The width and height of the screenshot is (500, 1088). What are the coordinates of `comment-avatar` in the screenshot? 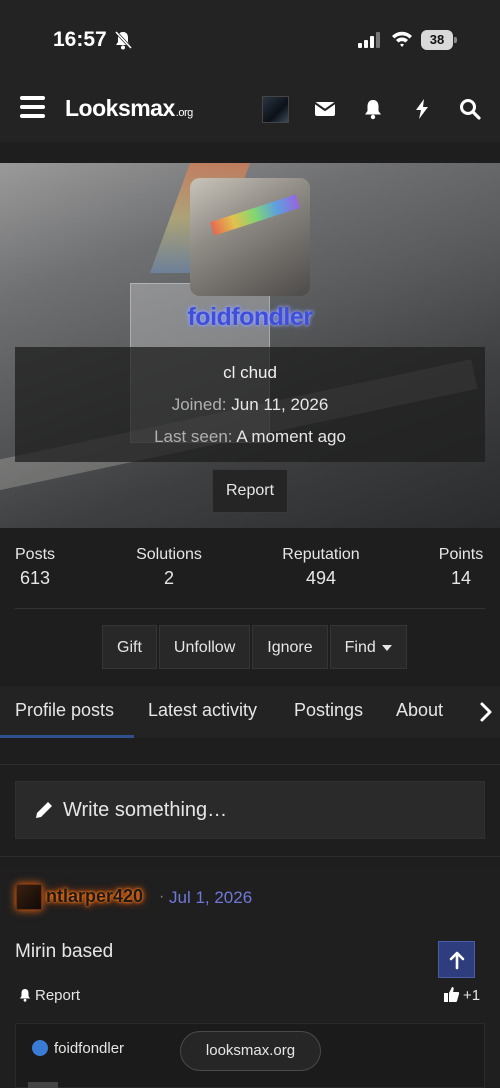 It's located at (43, 1085).